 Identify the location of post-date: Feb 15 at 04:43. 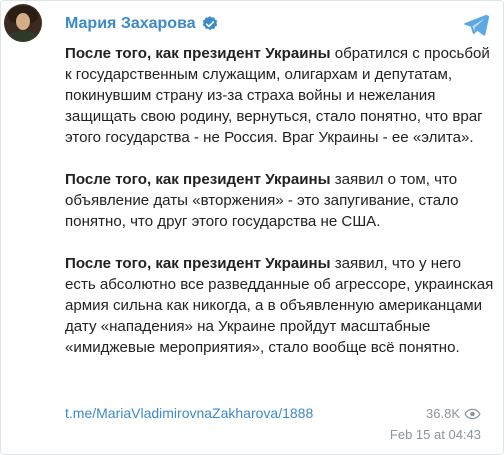
(435, 434).